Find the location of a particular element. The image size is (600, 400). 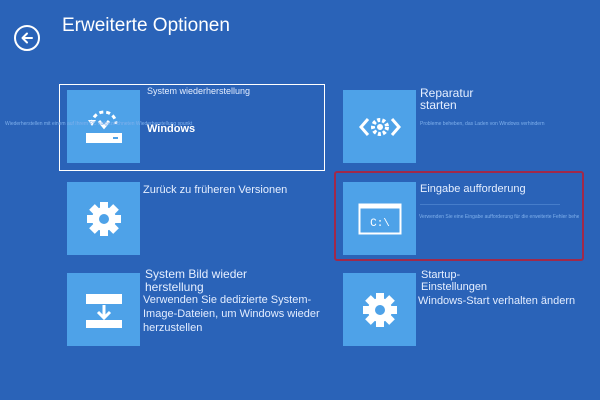

command-prompt-icon: C:\ is located at coordinates (379, 218).